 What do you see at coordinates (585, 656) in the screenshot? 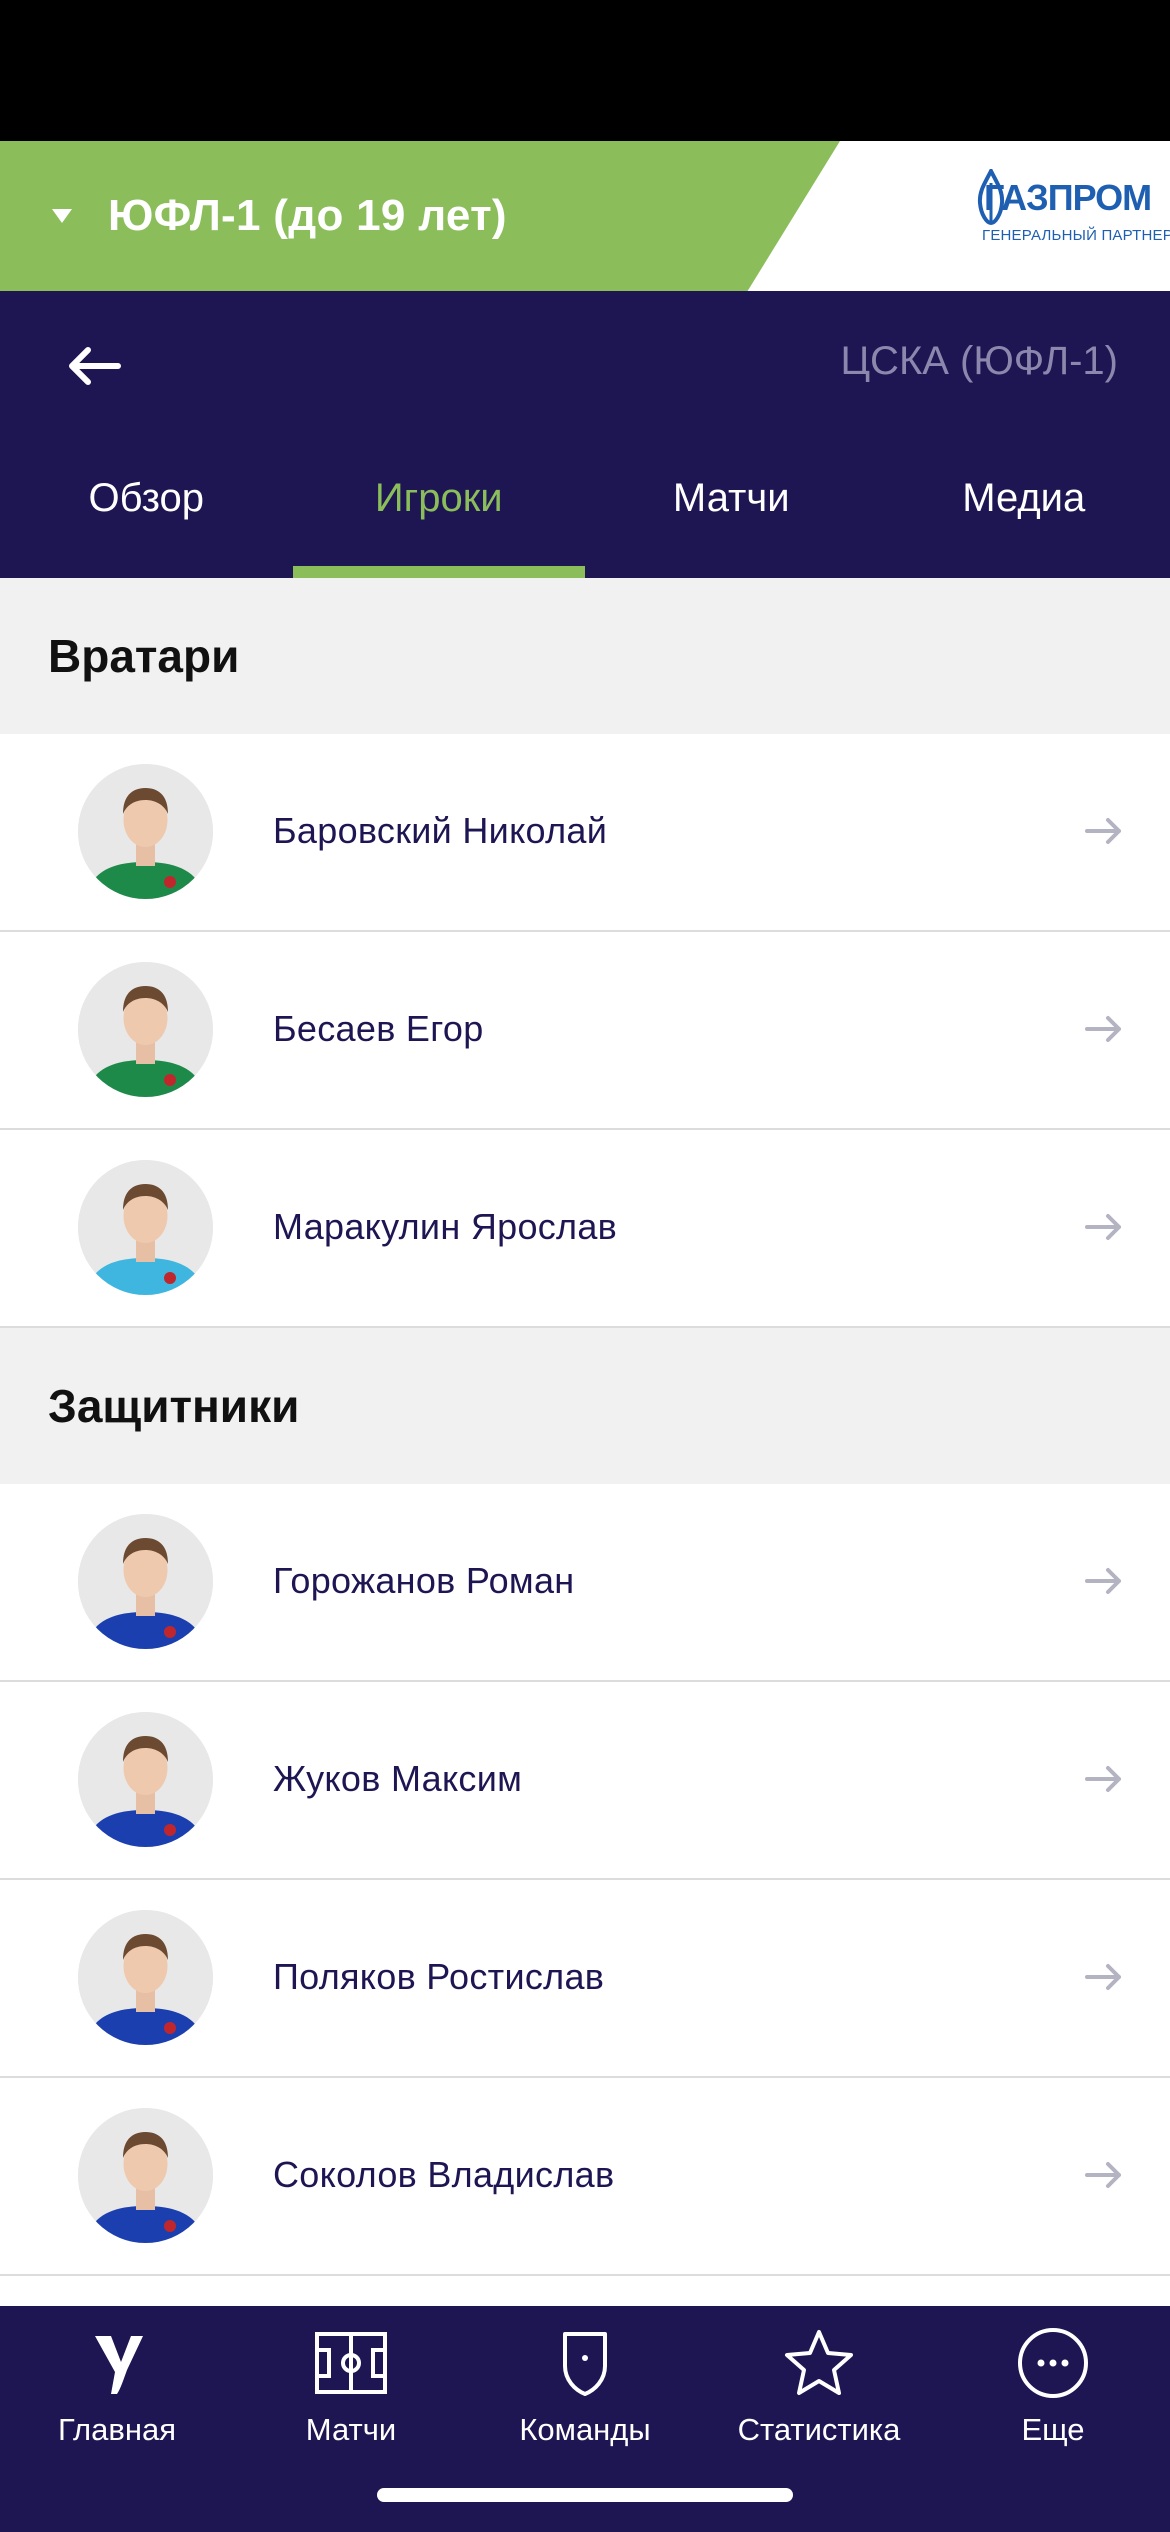
I see `section-header: Вратари` at bounding box center [585, 656].